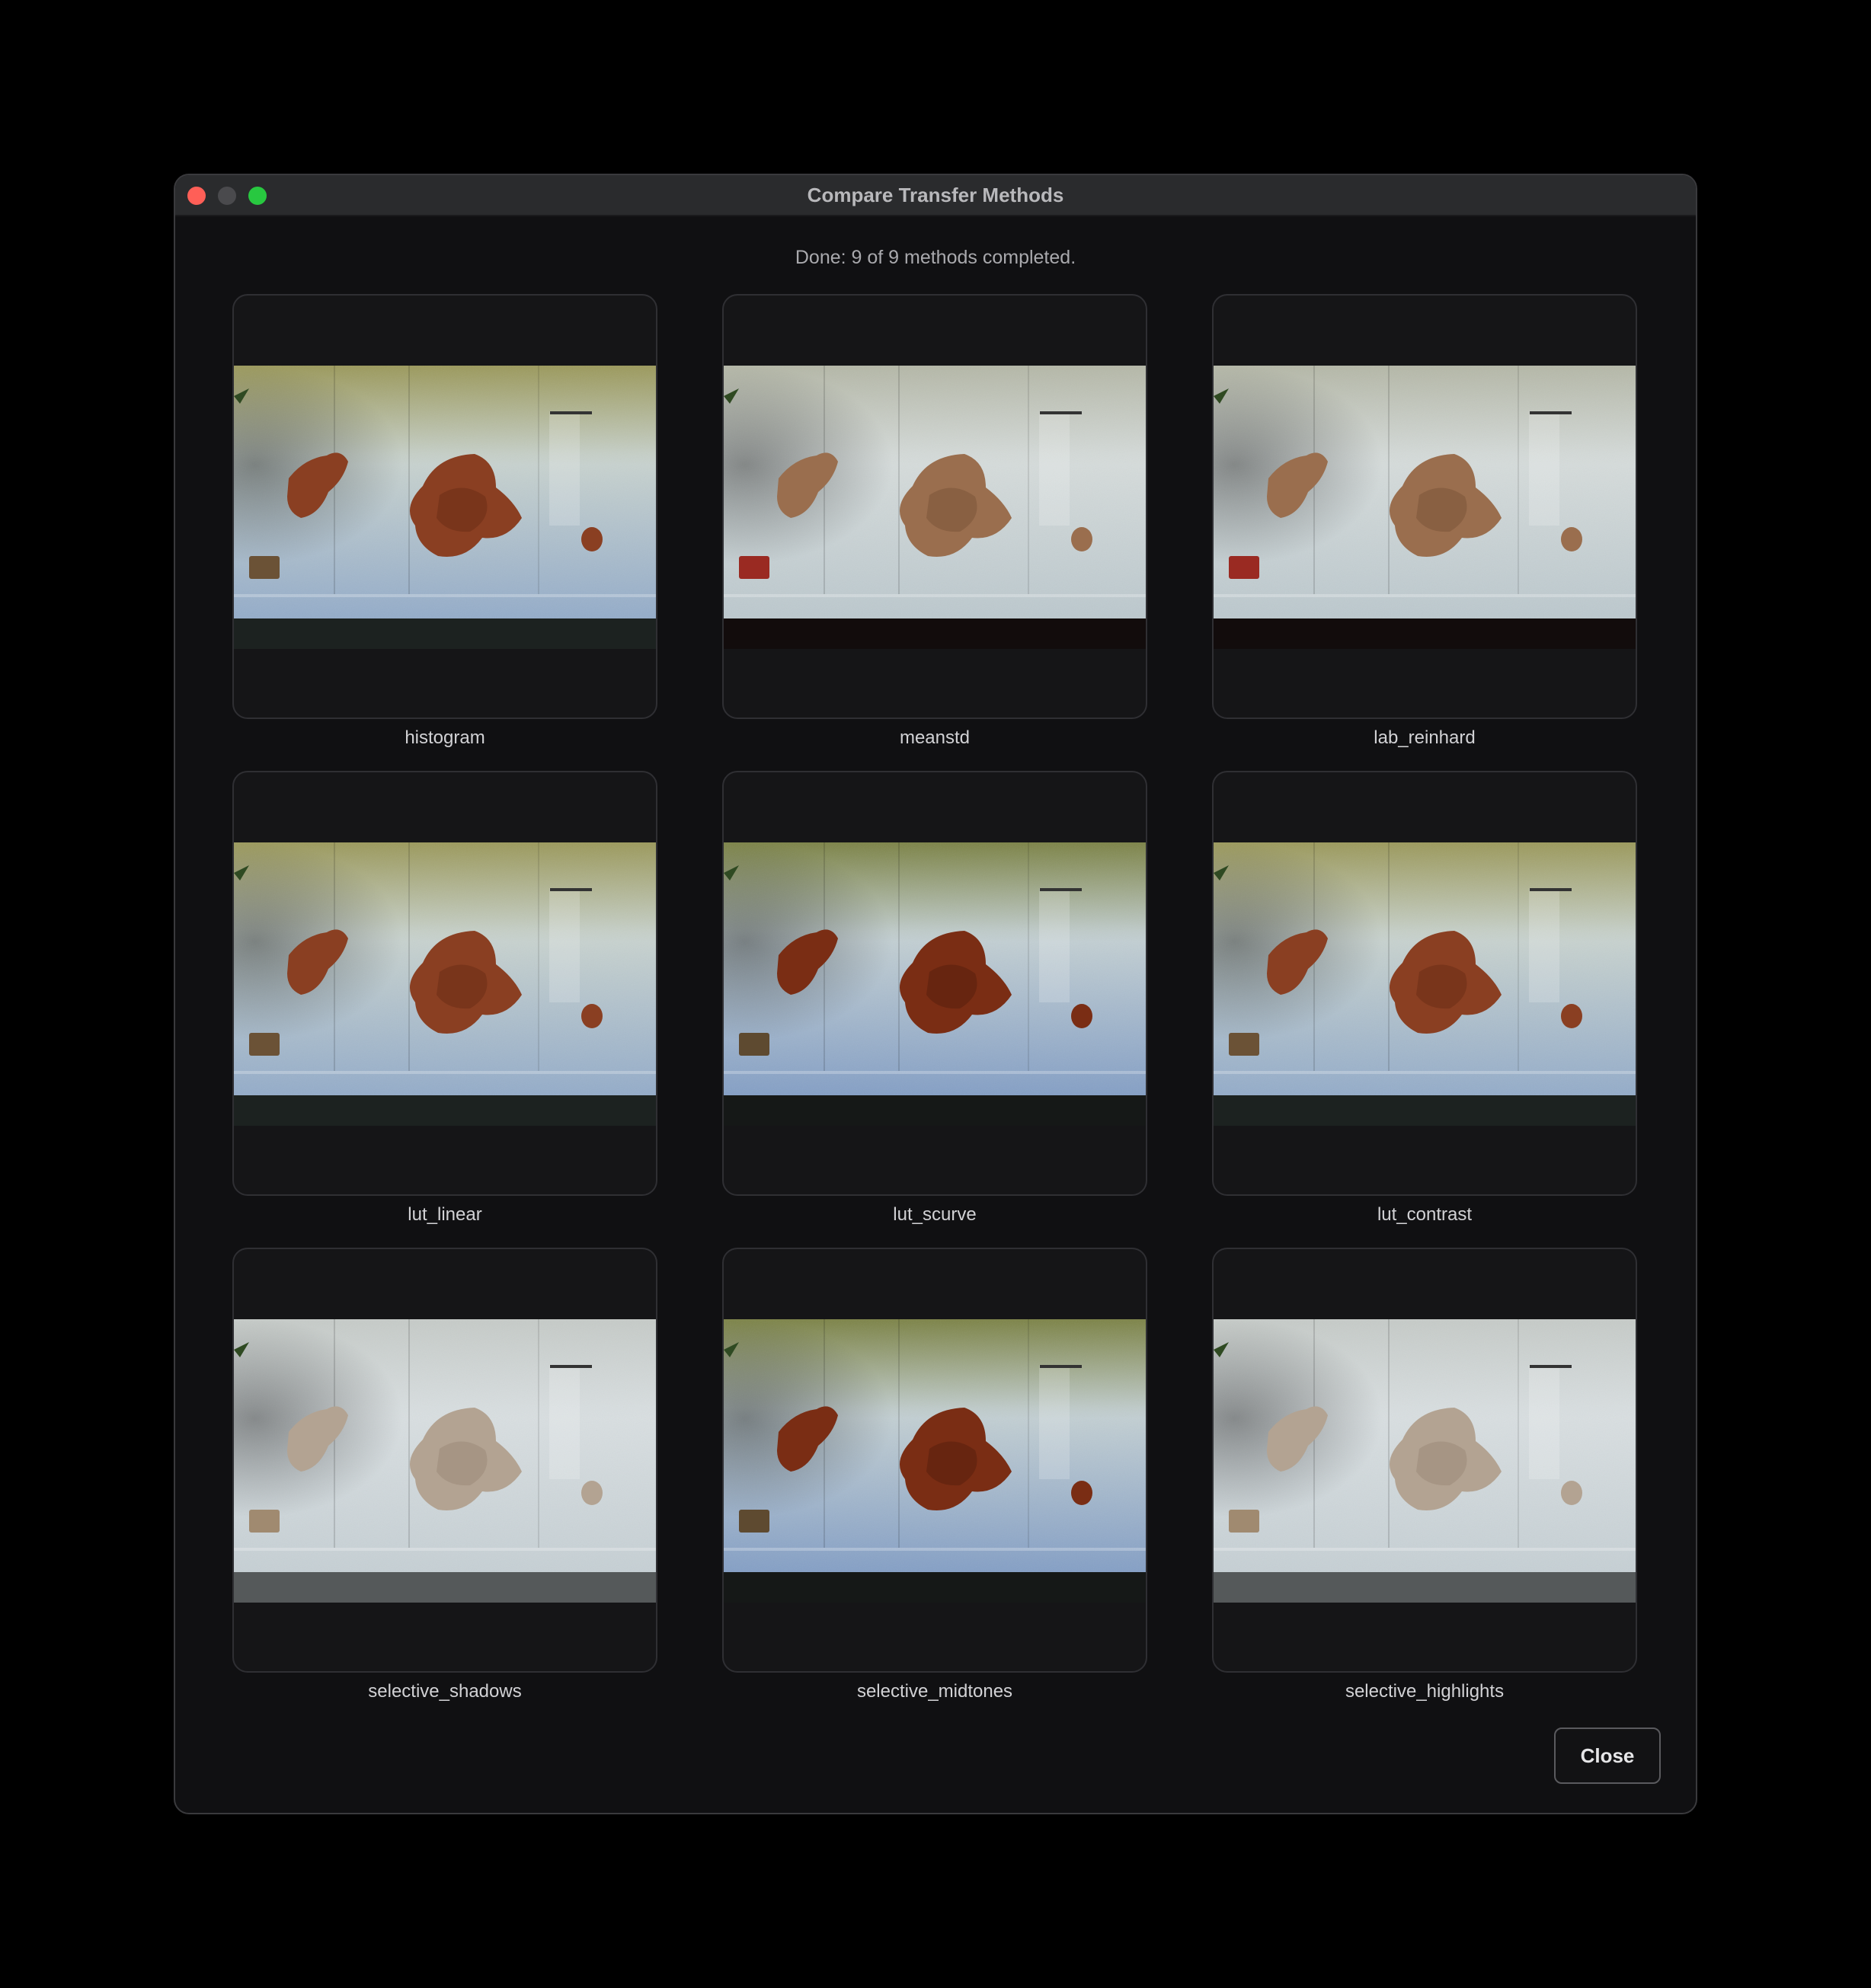  Describe the element at coordinates (445, 1692) in the screenshot. I see `result-label: selective_shadows` at that location.